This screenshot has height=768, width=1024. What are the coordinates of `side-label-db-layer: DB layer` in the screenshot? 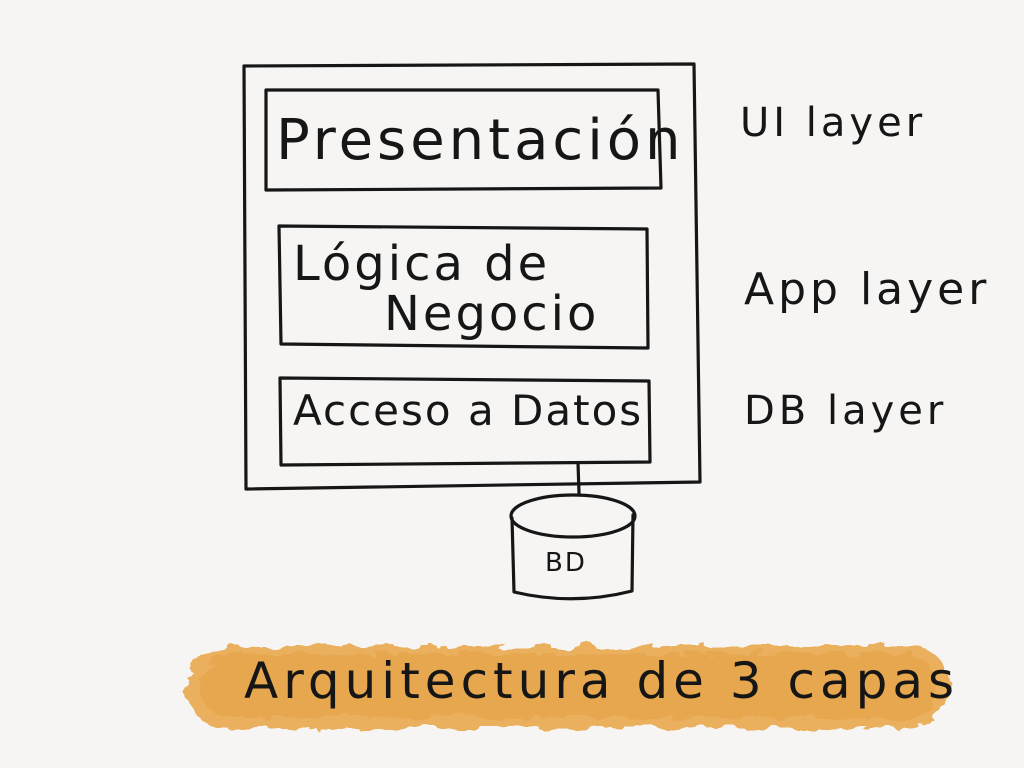 It's located at (846, 411).